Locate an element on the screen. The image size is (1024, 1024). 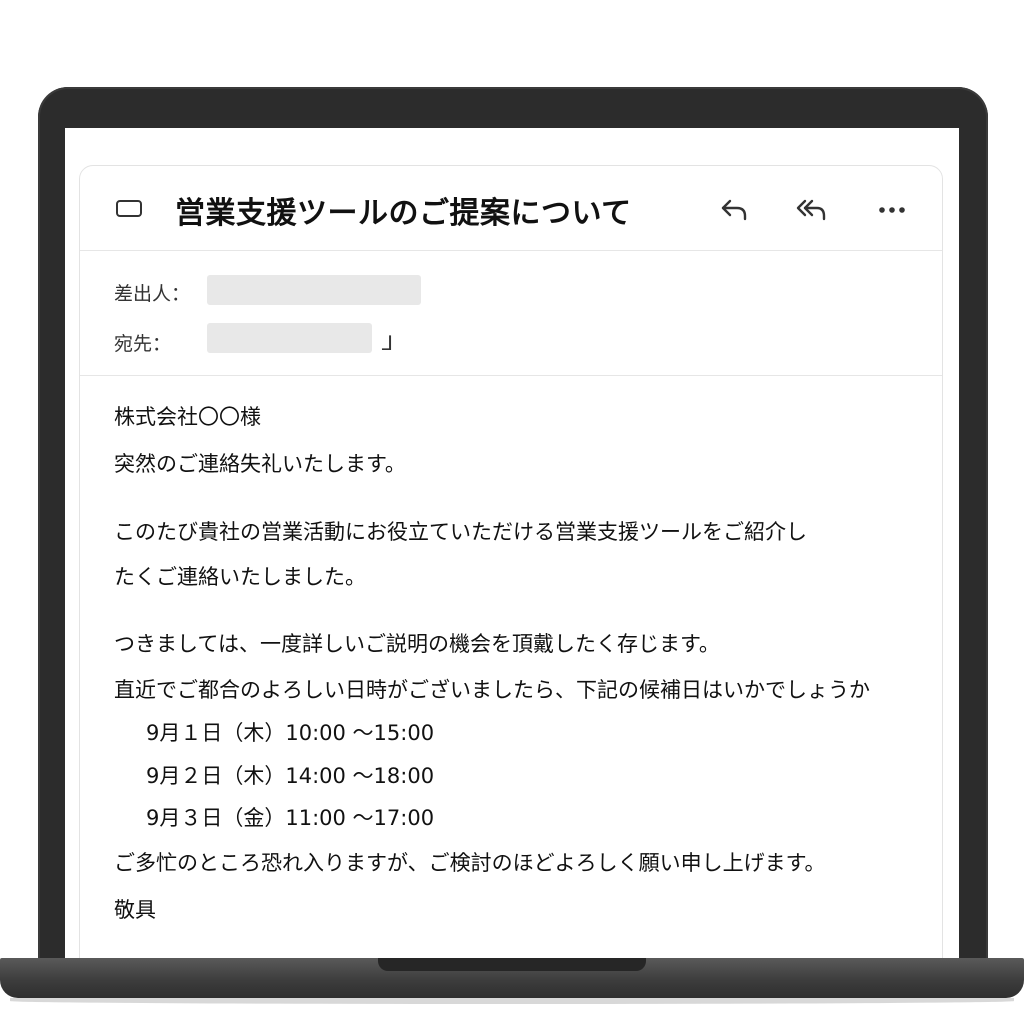
schedule-option-2: 9月２日（木）14:00 ～18:00 is located at coordinates (290, 776).